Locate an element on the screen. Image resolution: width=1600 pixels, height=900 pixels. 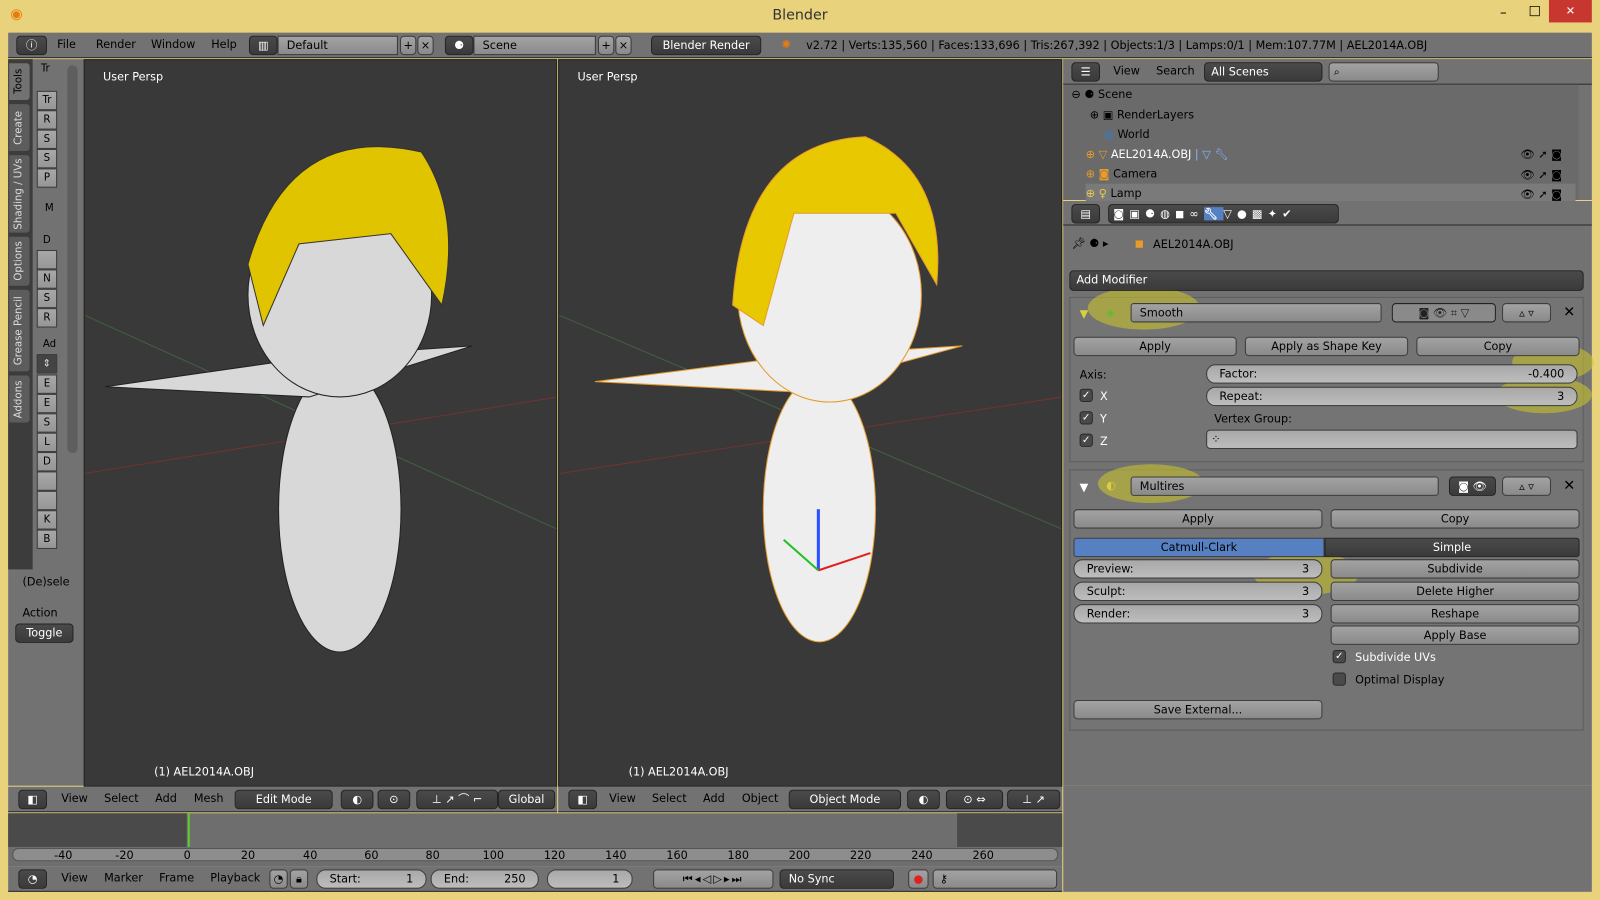
menu-playback: Playback is located at coordinates (235, 878).